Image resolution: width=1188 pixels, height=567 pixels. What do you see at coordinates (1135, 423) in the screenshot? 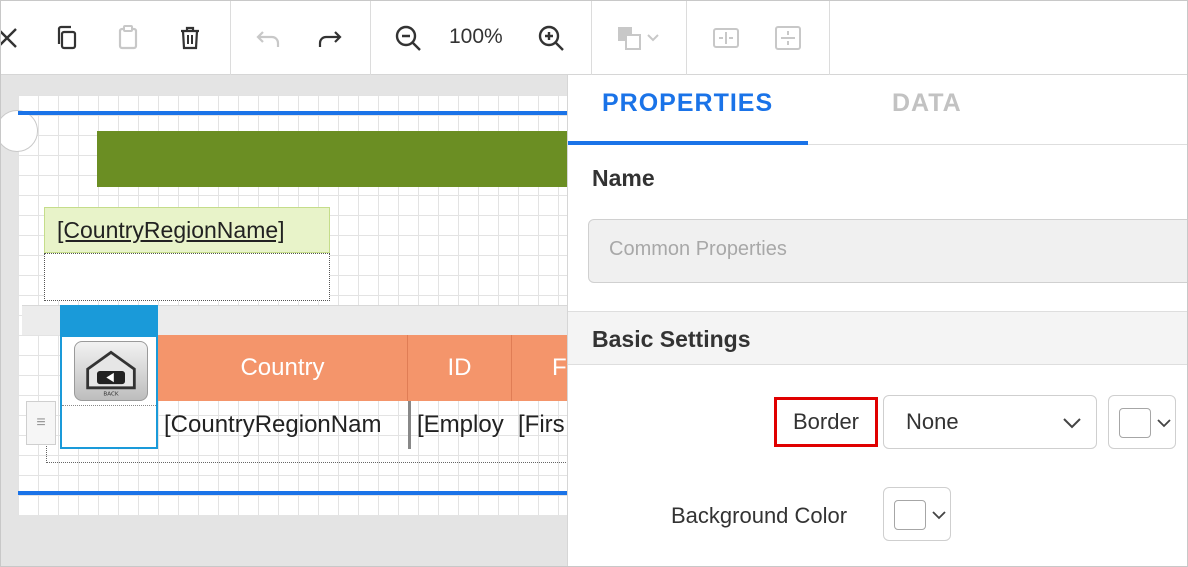
I see `border-color-swatch` at bounding box center [1135, 423].